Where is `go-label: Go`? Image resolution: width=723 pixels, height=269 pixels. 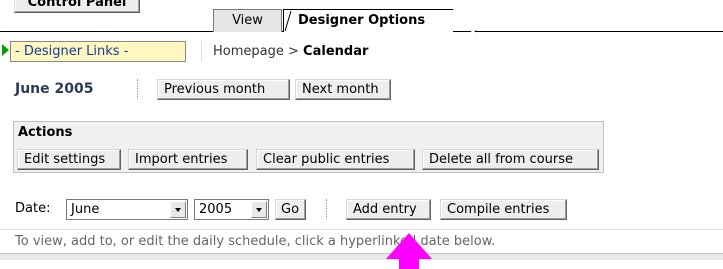
go-label: Go is located at coordinates (290, 209).